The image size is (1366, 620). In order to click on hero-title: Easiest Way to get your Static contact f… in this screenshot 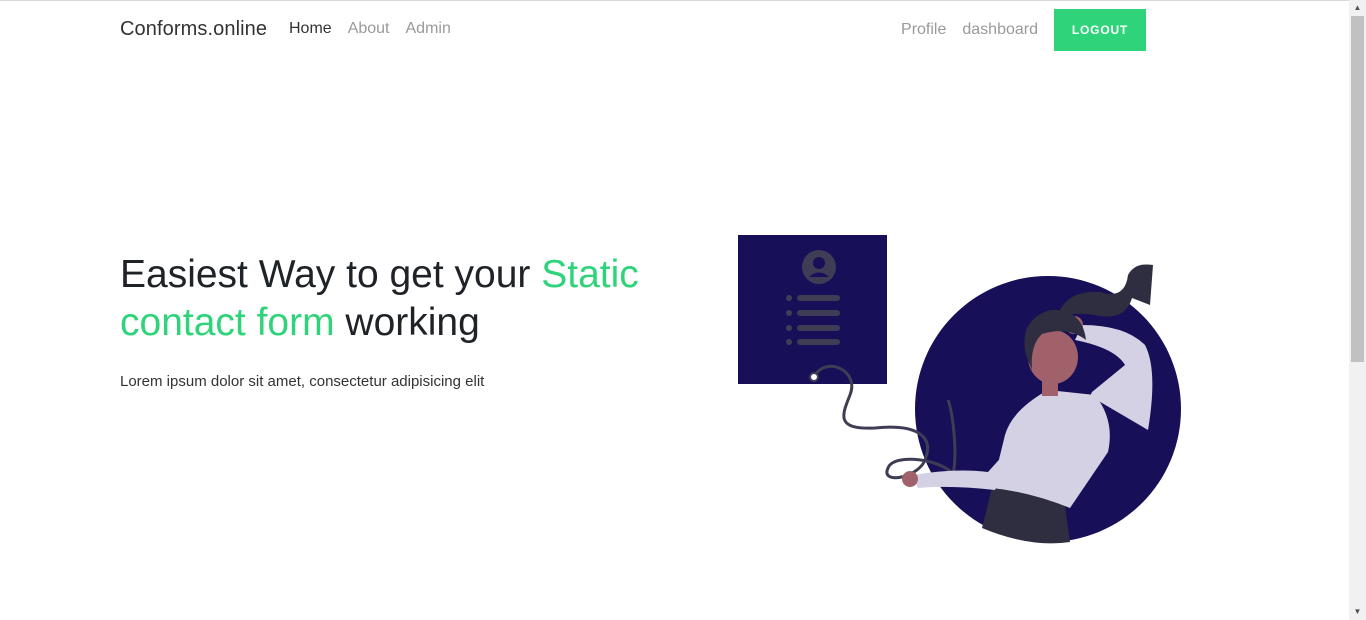, I will do `click(400, 299)`.